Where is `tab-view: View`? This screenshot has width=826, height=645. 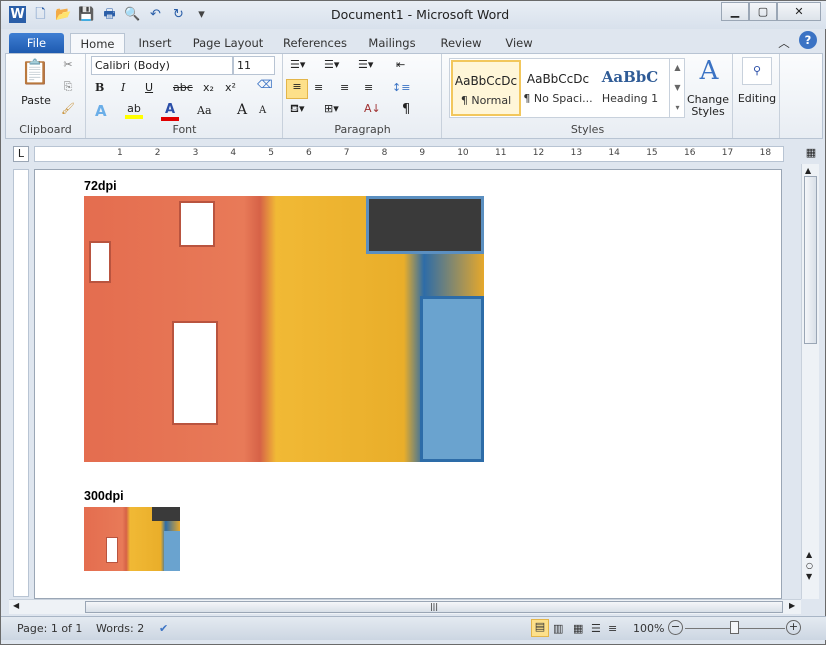
tab-view: View is located at coordinates (519, 43).